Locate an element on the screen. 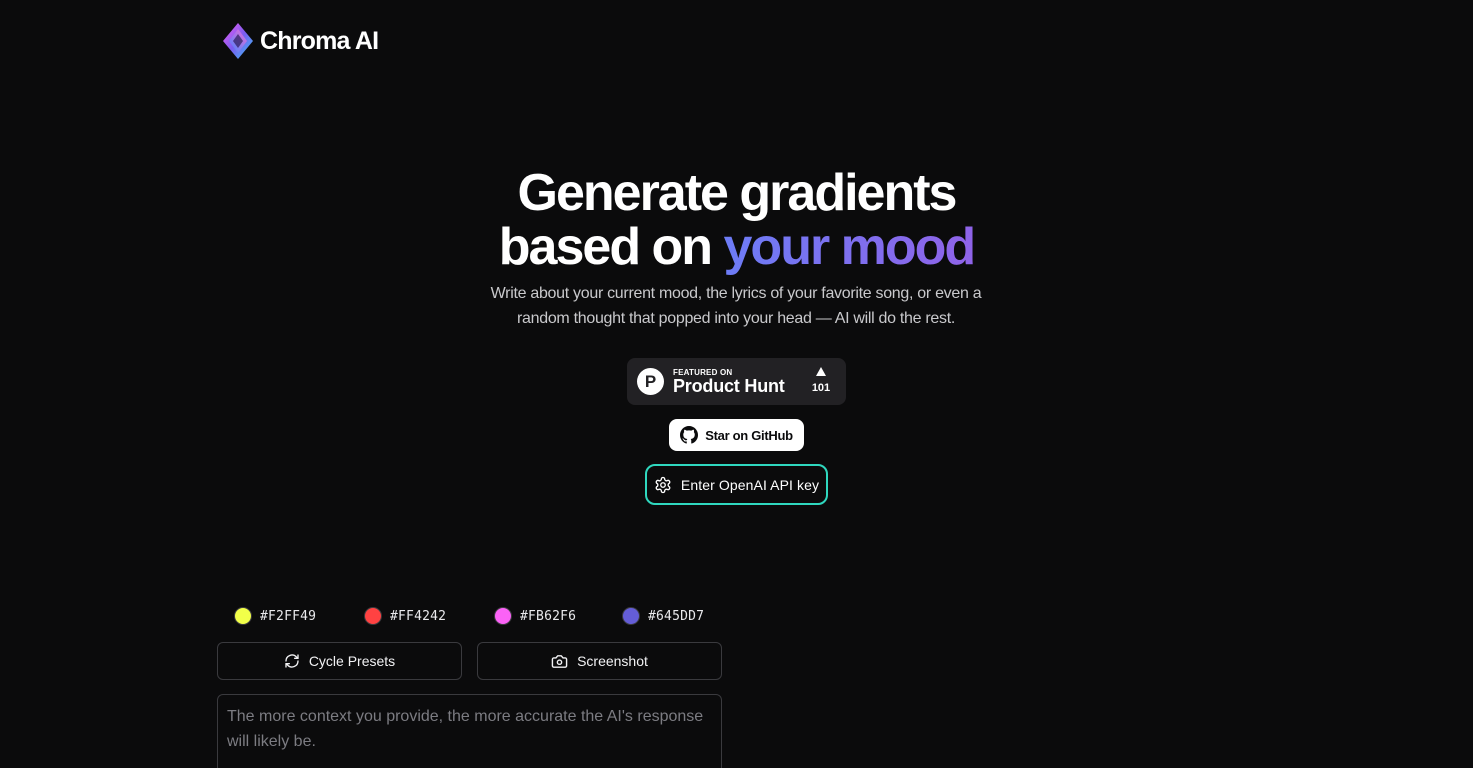 The width and height of the screenshot is (1473, 768). cycle-presets-label: Cycle Presets is located at coordinates (352, 661).